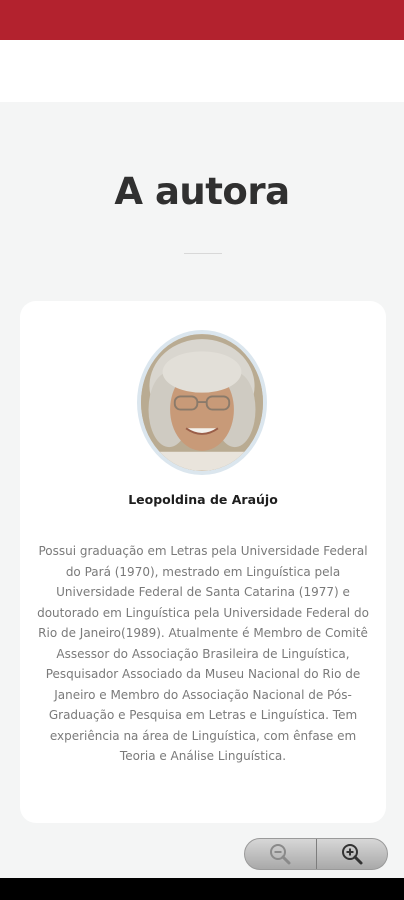  What do you see at coordinates (203, 499) in the screenshot?
I see `author-name: Leopoldina de Araújo` at bounding box center [203, 499].